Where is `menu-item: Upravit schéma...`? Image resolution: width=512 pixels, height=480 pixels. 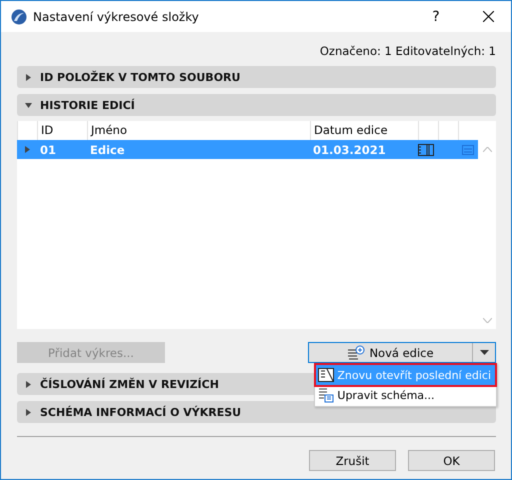 menu-item: Upravit schéma... is located at coordinates (405, 395).